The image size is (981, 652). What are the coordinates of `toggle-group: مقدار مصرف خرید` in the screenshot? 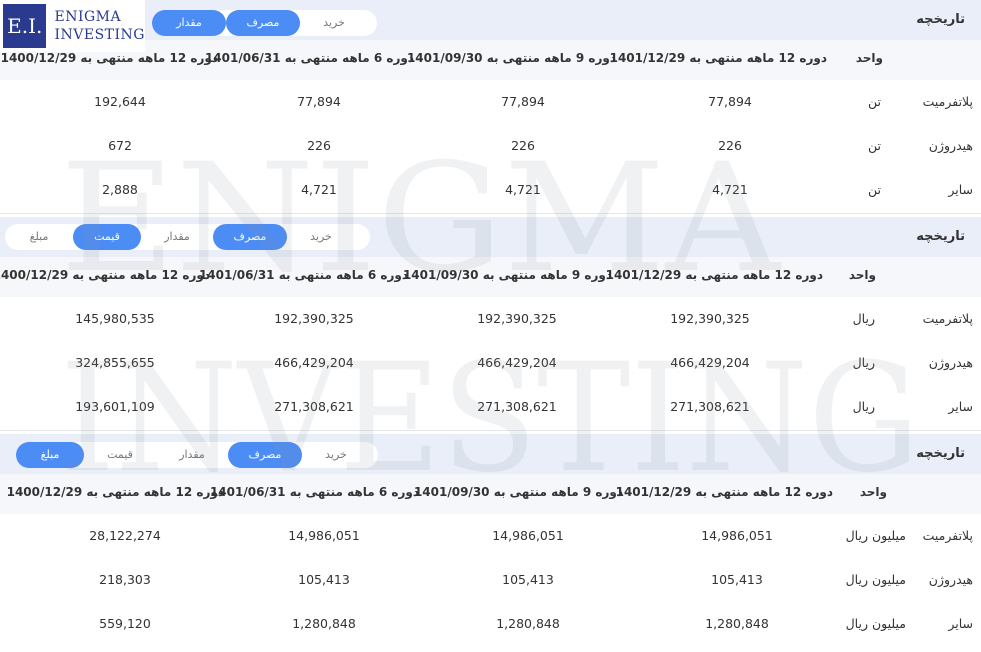 It's located at (264, 23).